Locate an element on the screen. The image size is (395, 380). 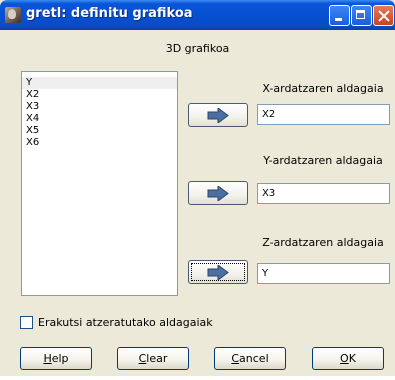
cancel-button: Cancel is located at coordinates (250, 358).